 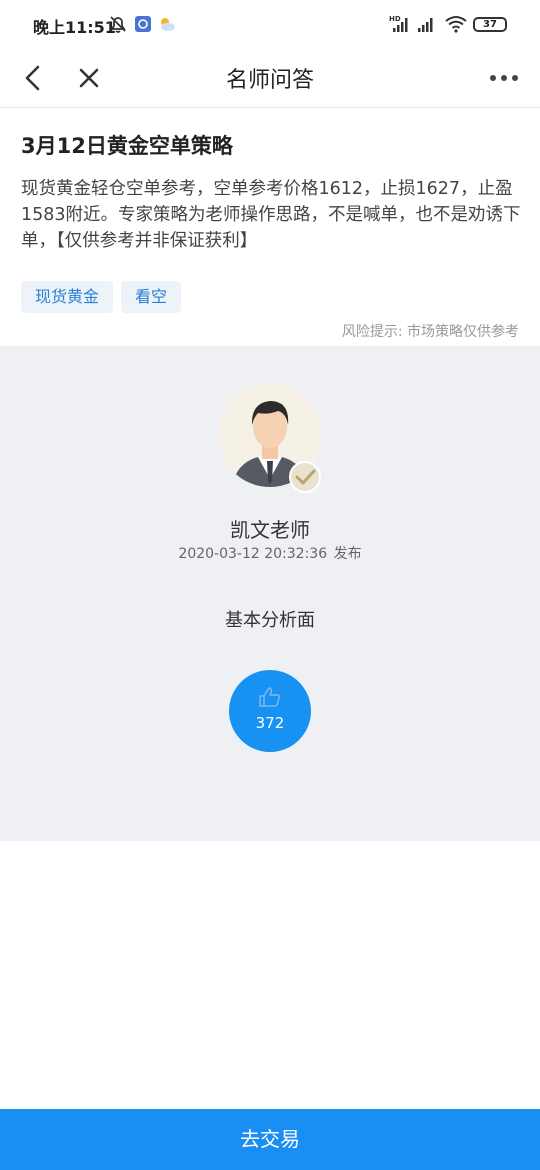 I want to click on svg-text: HD, so click(x=395, y=19).